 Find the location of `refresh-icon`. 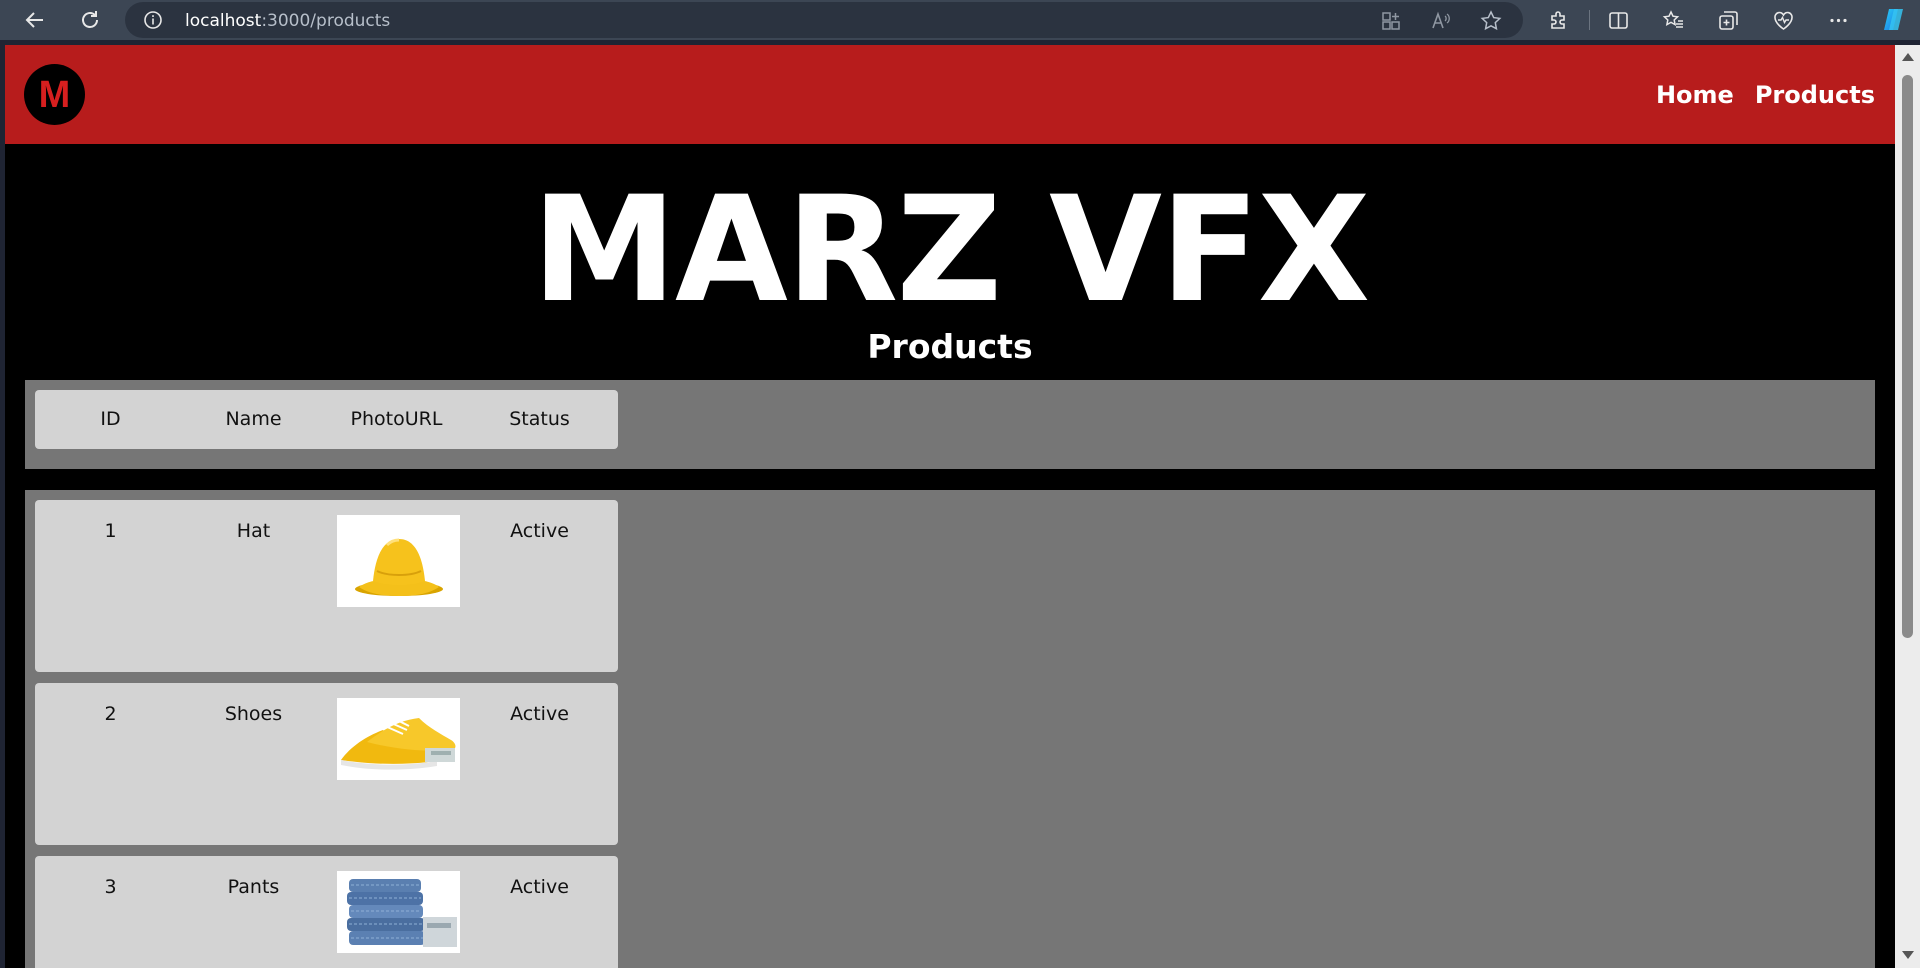

refresh-icon is located at coordinates (90, 20).